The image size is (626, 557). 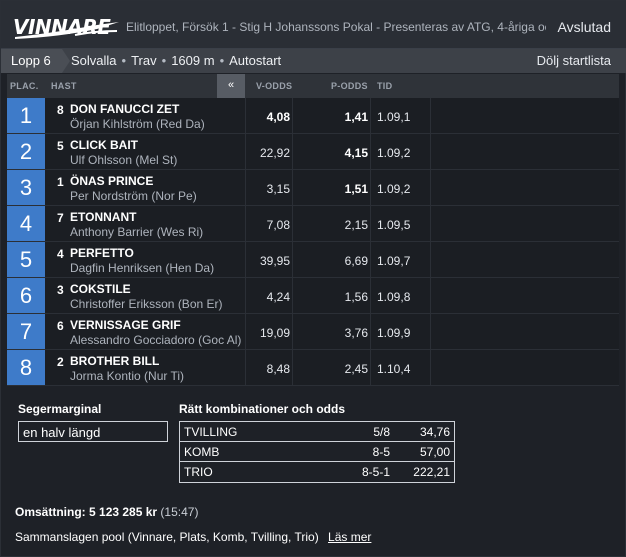 What do you see at coordinates (431, 472) in the screenshot?
I see `bet-odds: 222,21` at bounding box center [431, 472].